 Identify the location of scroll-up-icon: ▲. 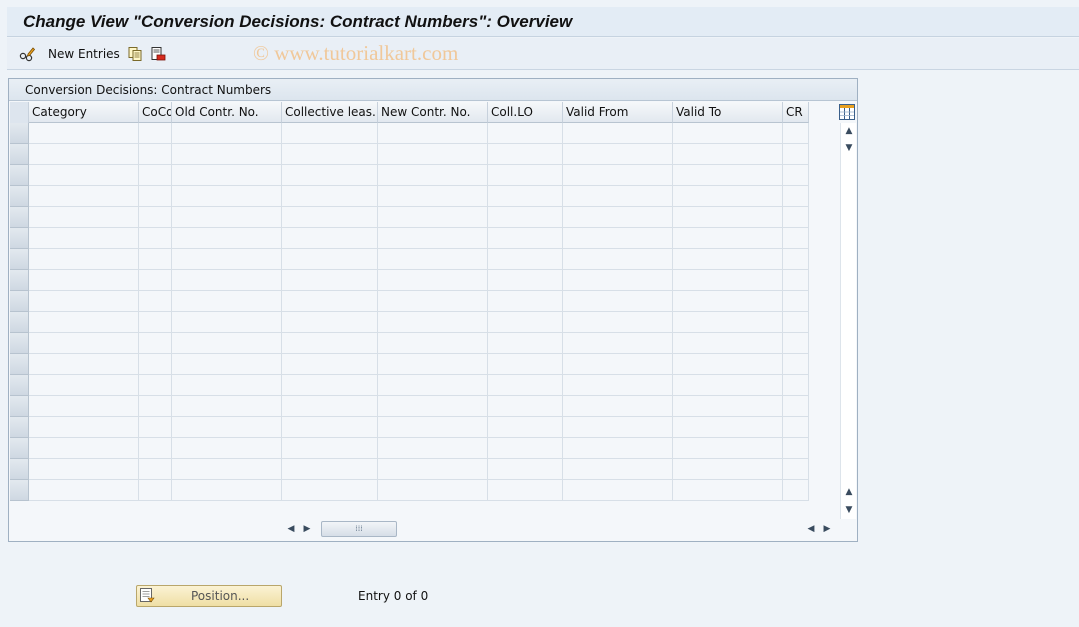
(849, 131).